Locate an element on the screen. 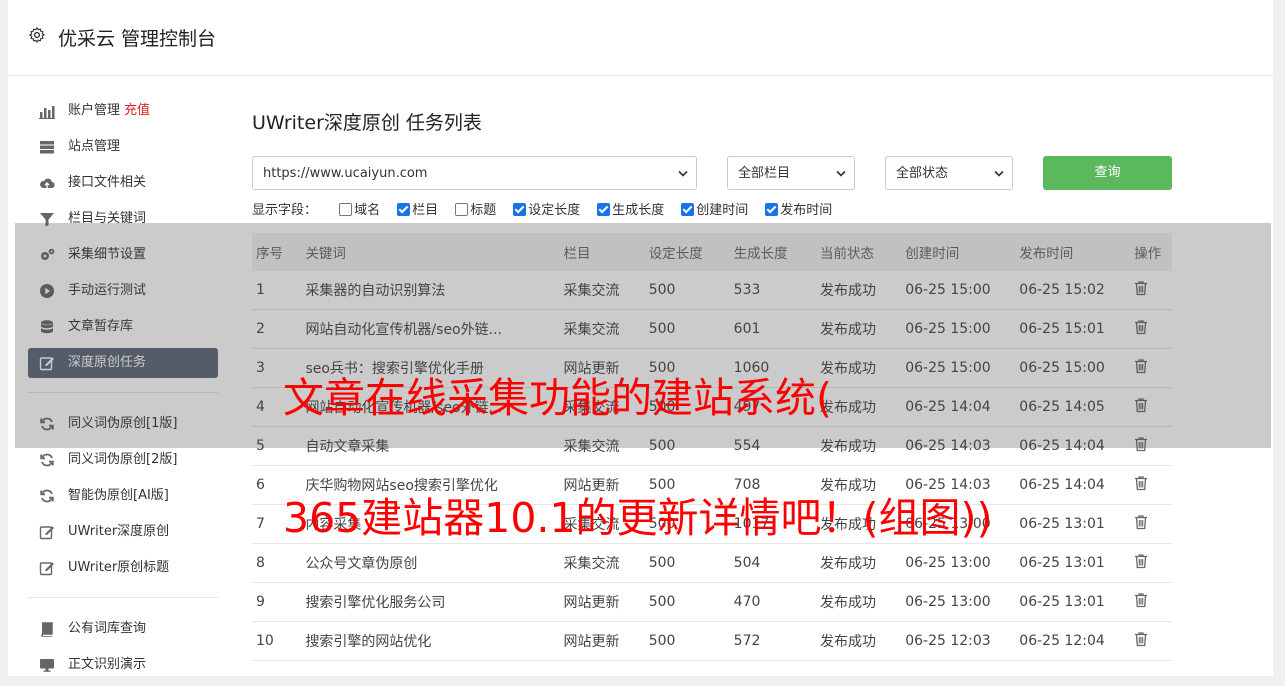 The image size is (1285, 686). gear-icon is located at coordinates (37, 35).